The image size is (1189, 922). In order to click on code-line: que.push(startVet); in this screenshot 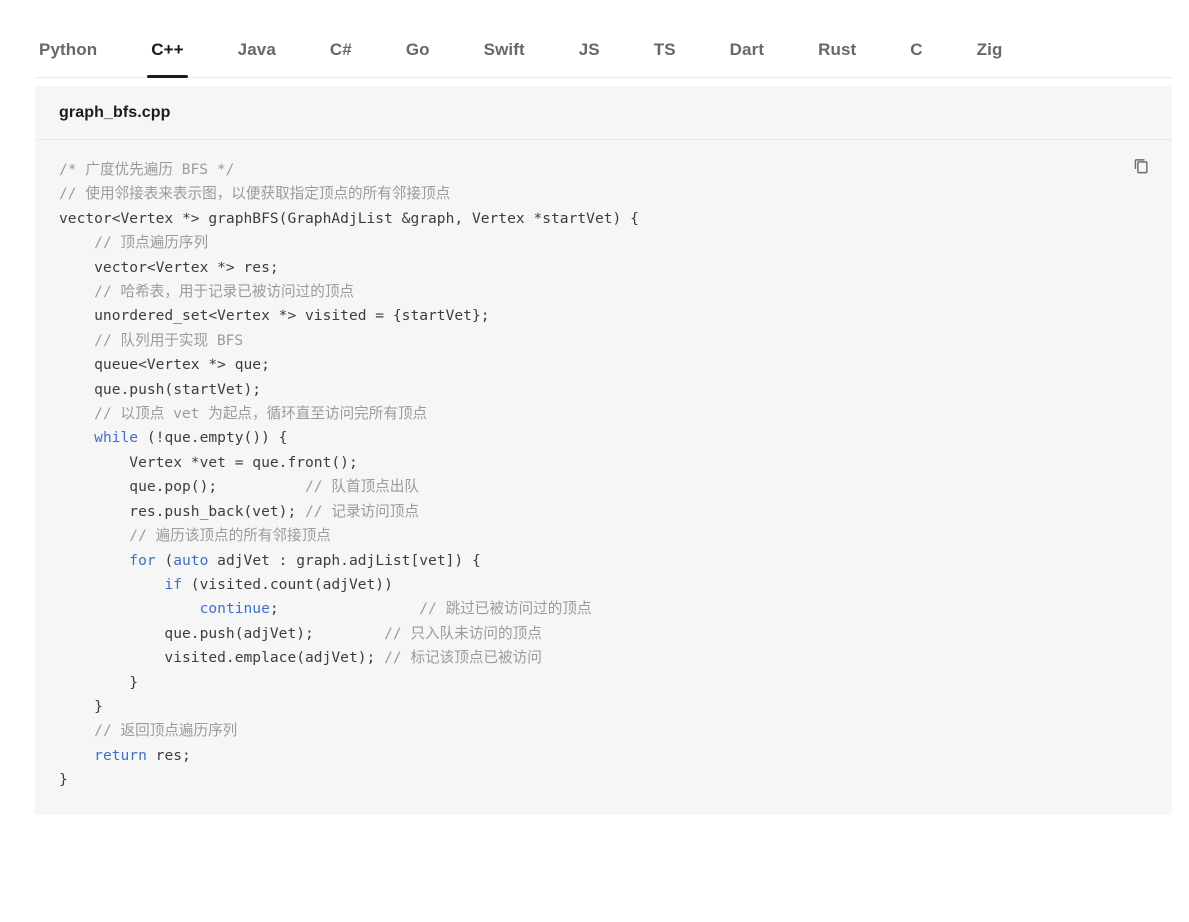, I will do `click(160, 389)`.